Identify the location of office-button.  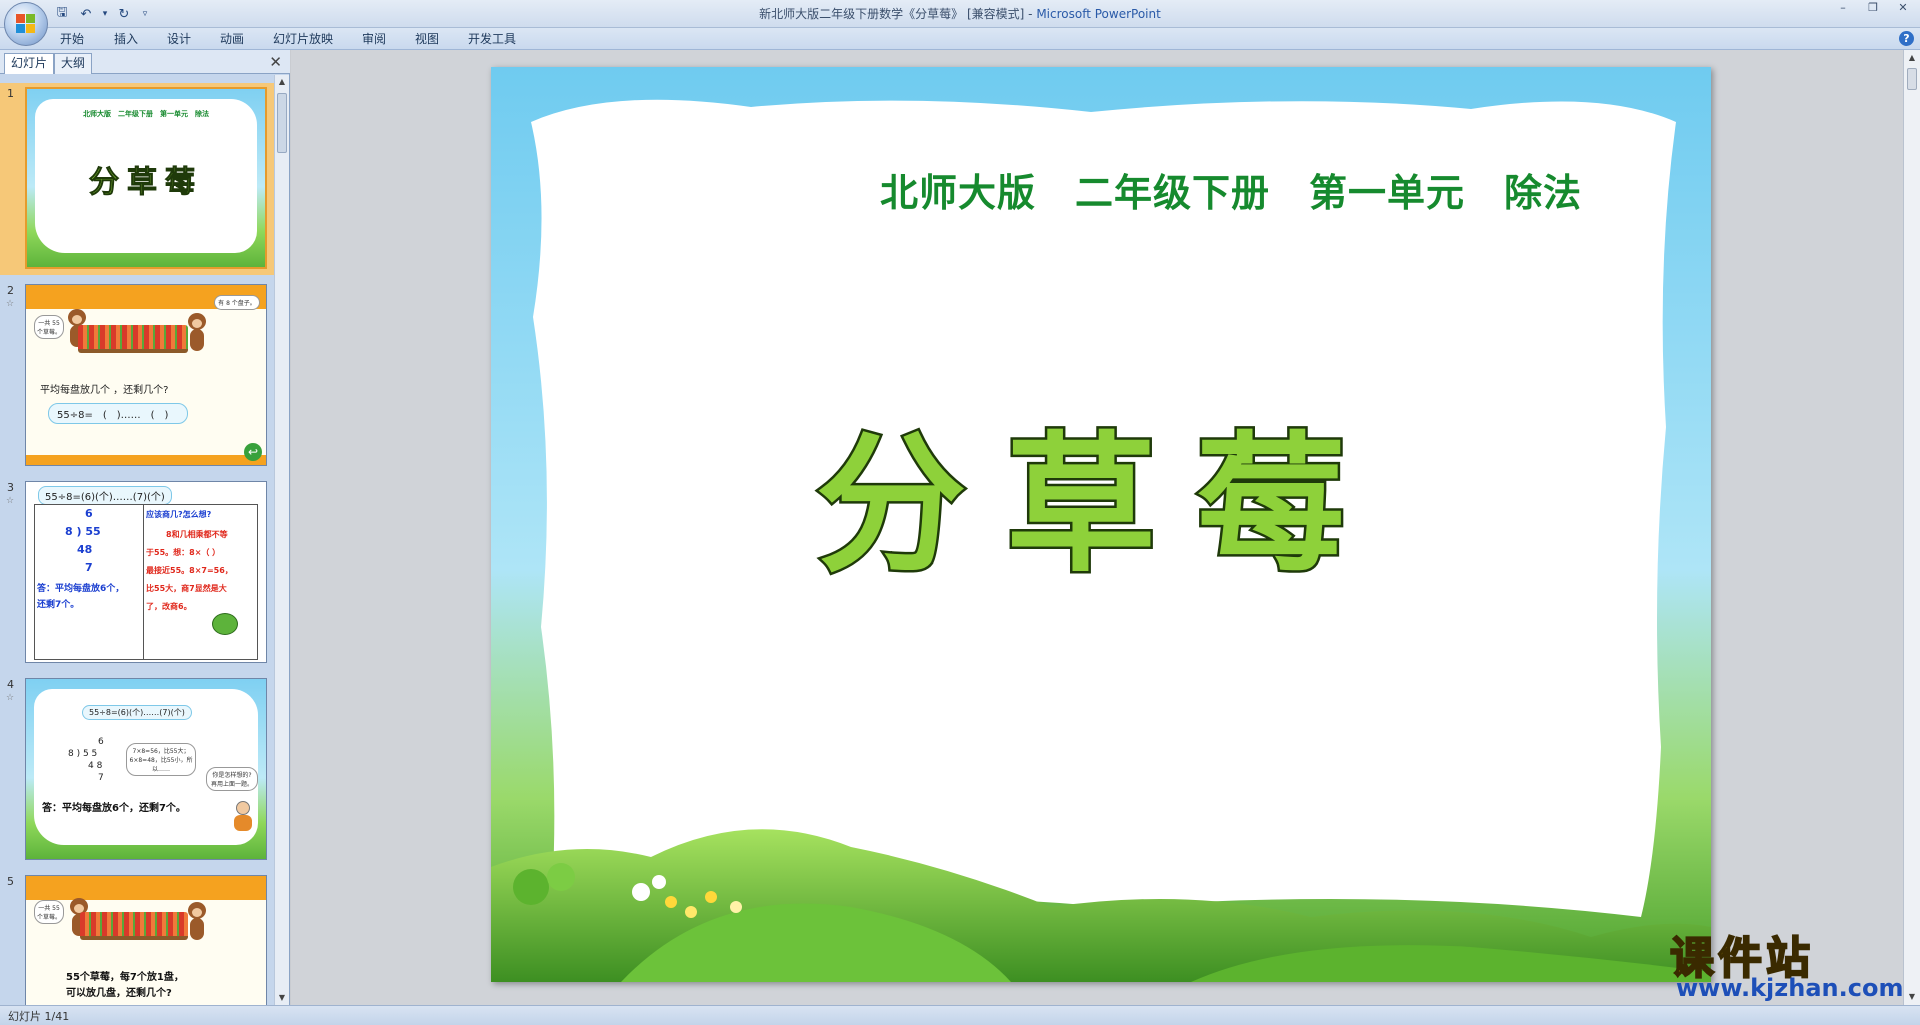
(26, 24).